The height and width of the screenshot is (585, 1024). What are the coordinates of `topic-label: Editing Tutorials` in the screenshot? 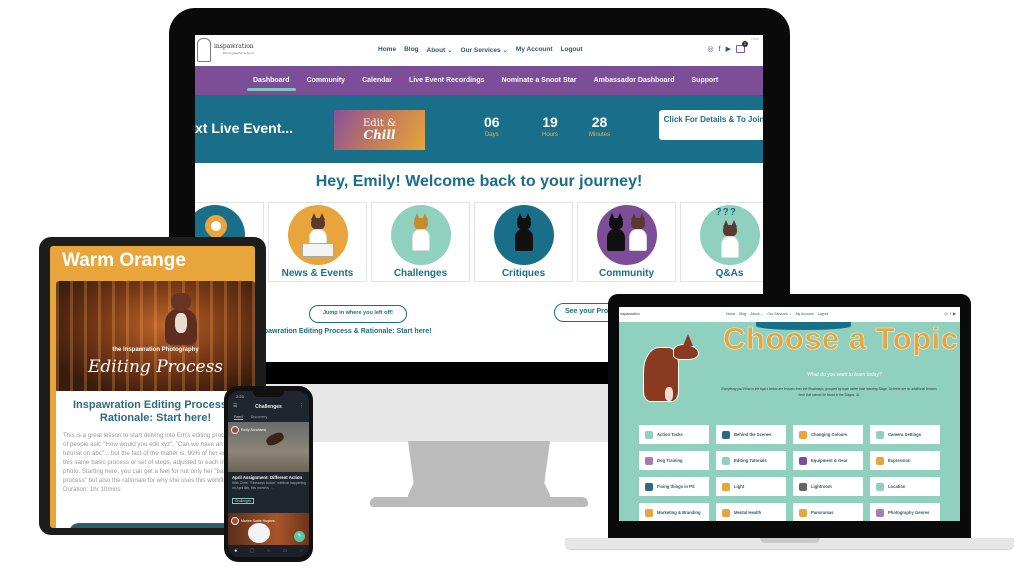 It's located at (750, 460).